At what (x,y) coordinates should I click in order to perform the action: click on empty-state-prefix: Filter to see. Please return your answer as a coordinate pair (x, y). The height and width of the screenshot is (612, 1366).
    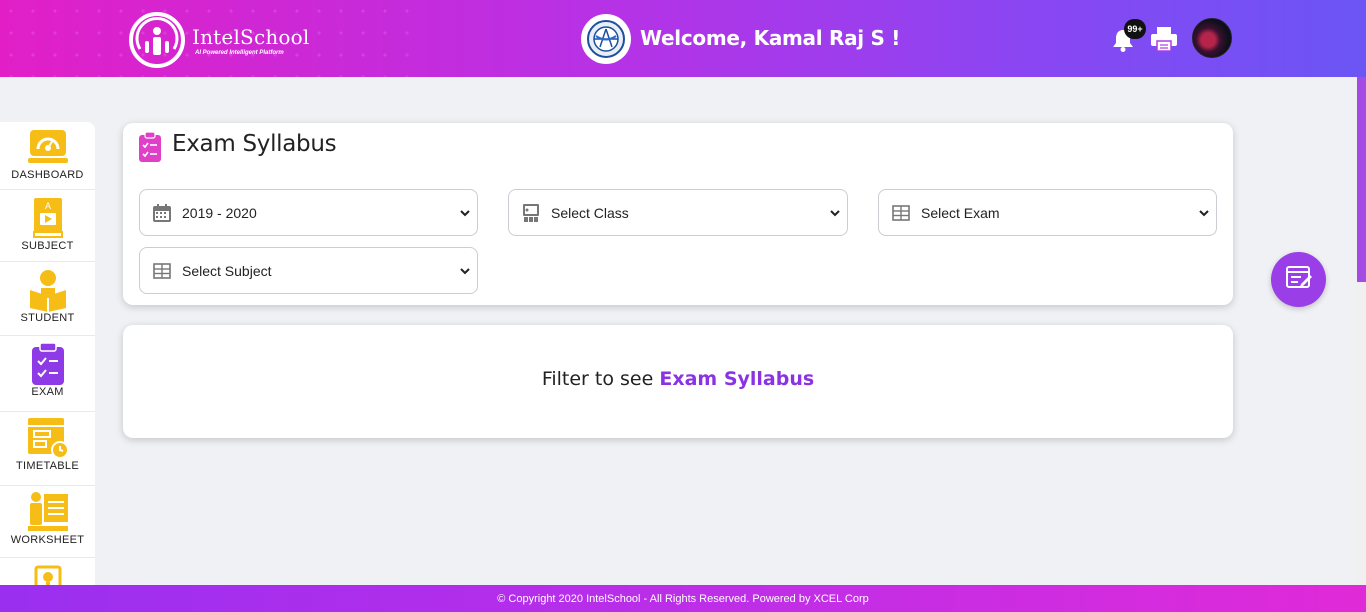
    Looking at the image, I should click on (597, 379).